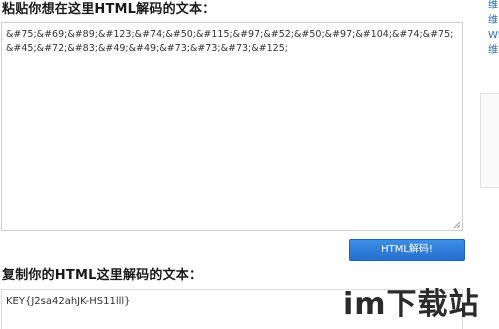 Image resolution: width=499 pixels, height=329 pixels. What do you see at coordinates (102, 275) in the screenshot?
I see `copy-label: 复制你的HTML这里解码的文本：` at bounding box center [102, 275].